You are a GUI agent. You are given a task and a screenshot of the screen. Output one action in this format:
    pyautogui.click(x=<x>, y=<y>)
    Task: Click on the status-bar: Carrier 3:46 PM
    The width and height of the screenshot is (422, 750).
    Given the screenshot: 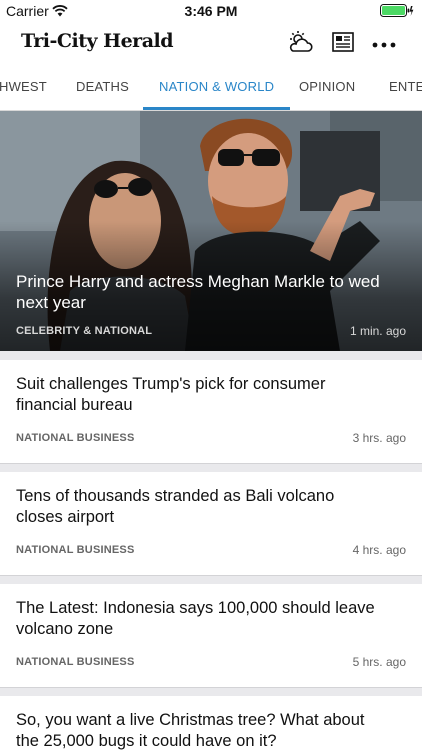 What is the action you would take?
    pyautogui.click(x=211, y=11)
    